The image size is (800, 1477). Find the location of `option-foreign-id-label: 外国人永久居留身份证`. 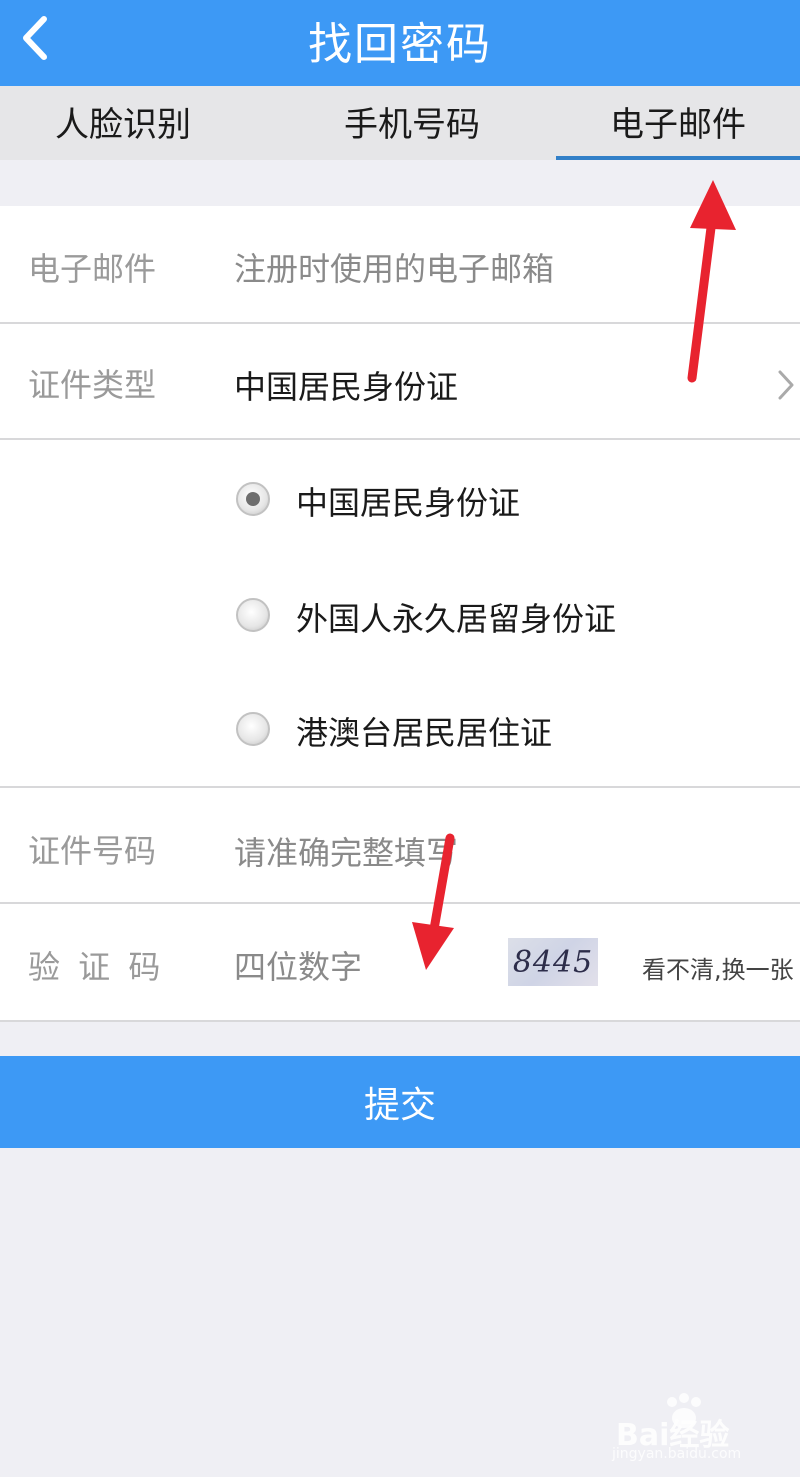

option-foreign-id-label: 外国人永久居留身份证 is located at coordinates (456, 617).